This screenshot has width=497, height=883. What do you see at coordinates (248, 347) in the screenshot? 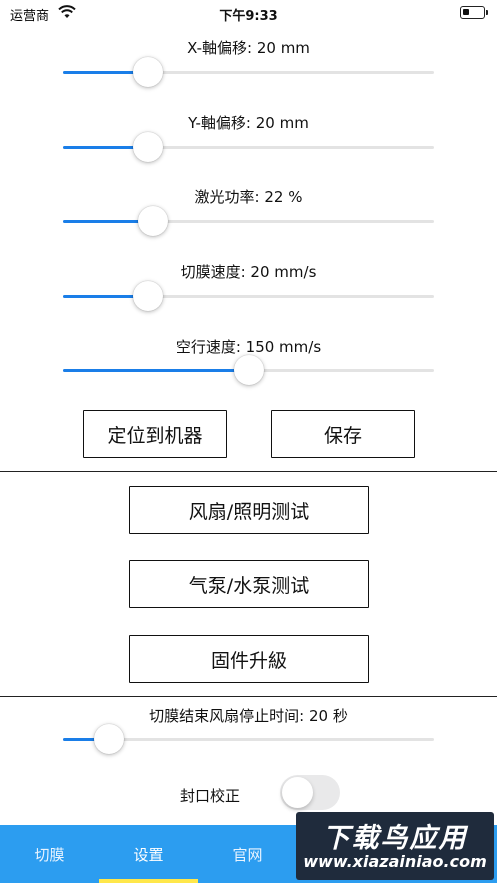
I see `travel-speed-label: 空行速度: 150 mm/s` at bounding box center [248, 347].